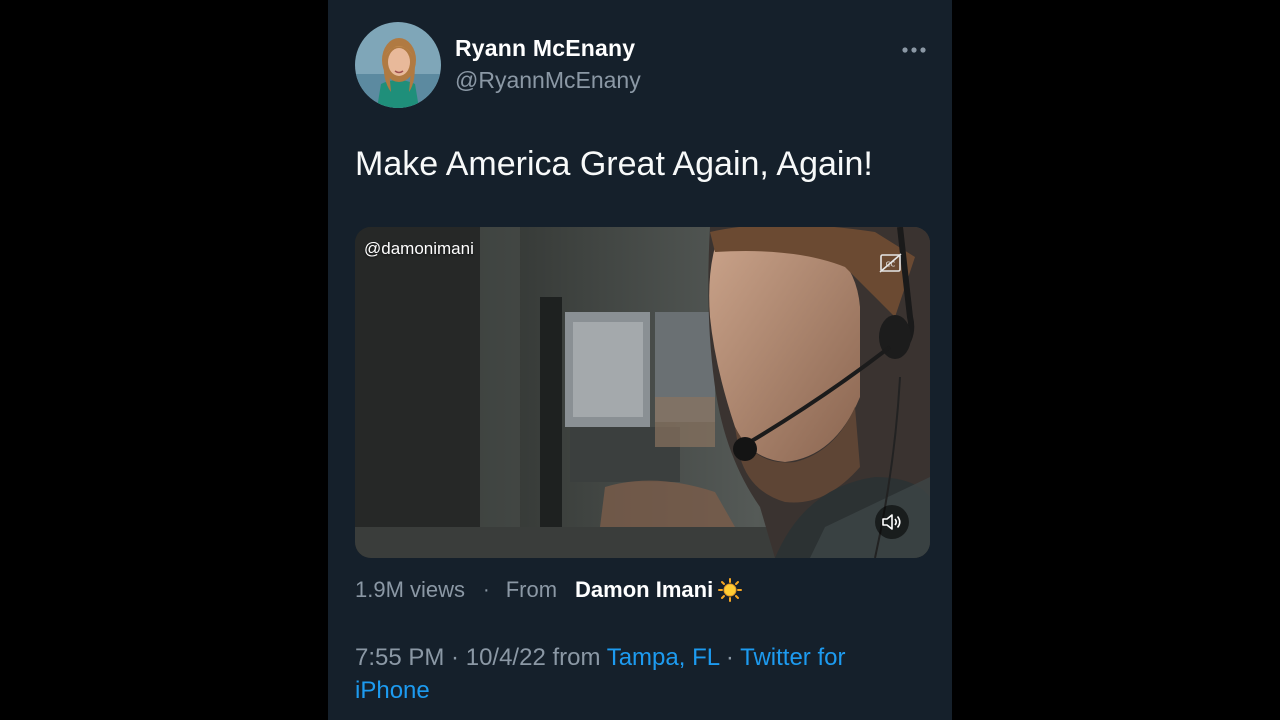 This screenshot has height=720, width=1280. What do you see at coordinates (410, 589) in the screenshot?
I see `view-count: 1.9M views` at bounding box center [410, 589].